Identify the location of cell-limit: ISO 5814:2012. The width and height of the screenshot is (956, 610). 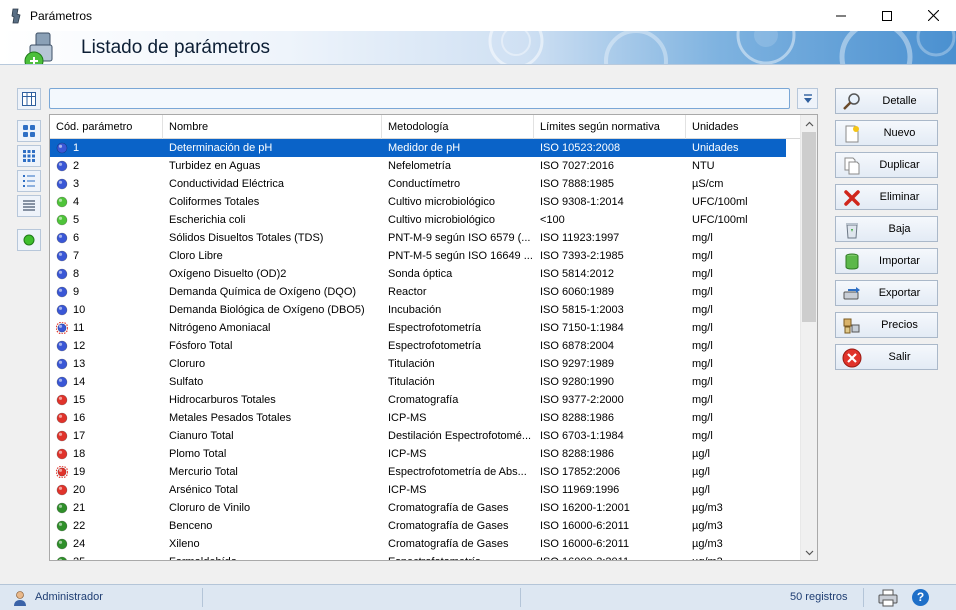
(577, 274).